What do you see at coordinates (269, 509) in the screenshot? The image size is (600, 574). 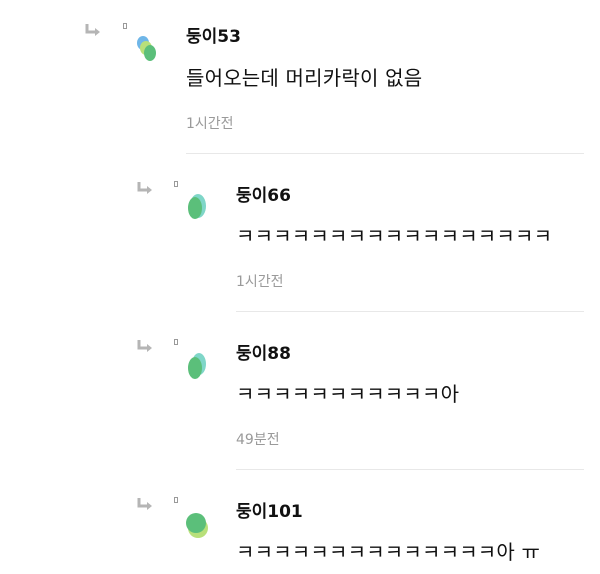 I see `comment-author: 둥이101` at bounding box center [269, 509].